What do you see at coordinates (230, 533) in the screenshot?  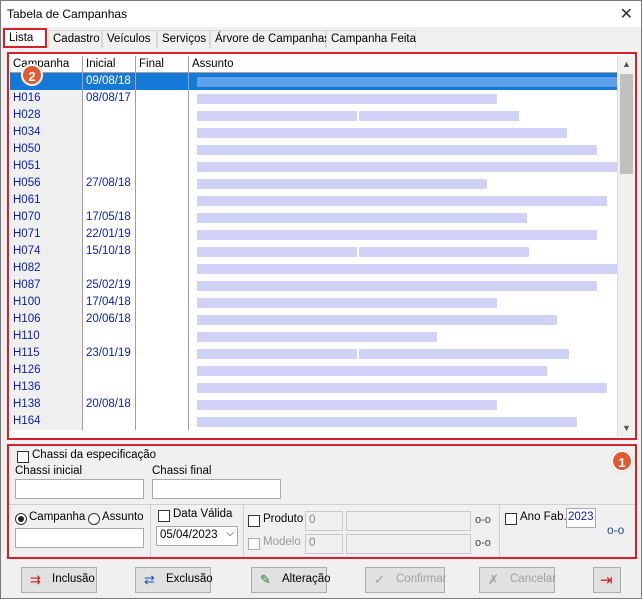 I see `chevron-down-icon: ⌵` at bounding box center [230, 533].